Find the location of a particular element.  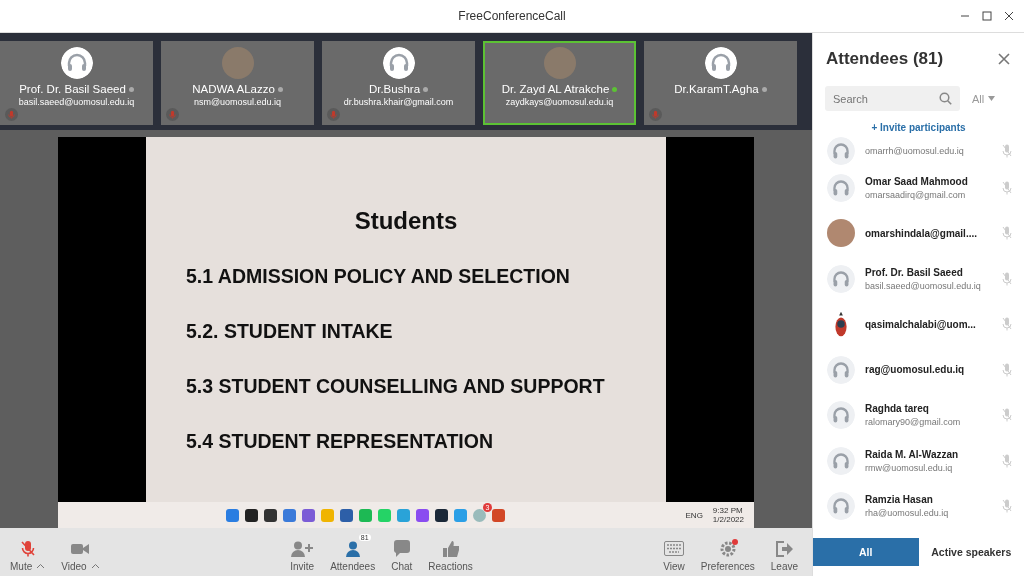

mic-button: Mute is located at coordinates (30, 552).